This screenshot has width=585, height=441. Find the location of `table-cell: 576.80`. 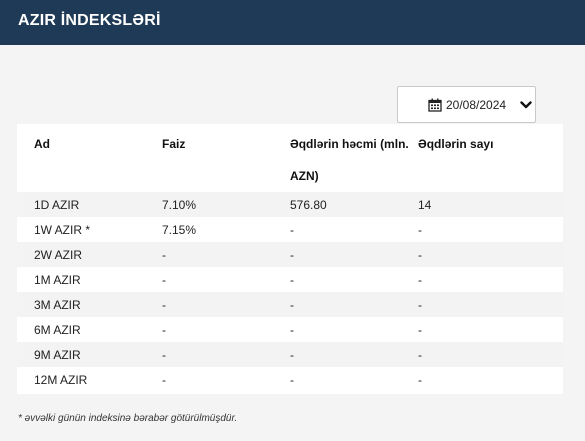

table-cell: 576.80 is located at coordinates (308, 205).